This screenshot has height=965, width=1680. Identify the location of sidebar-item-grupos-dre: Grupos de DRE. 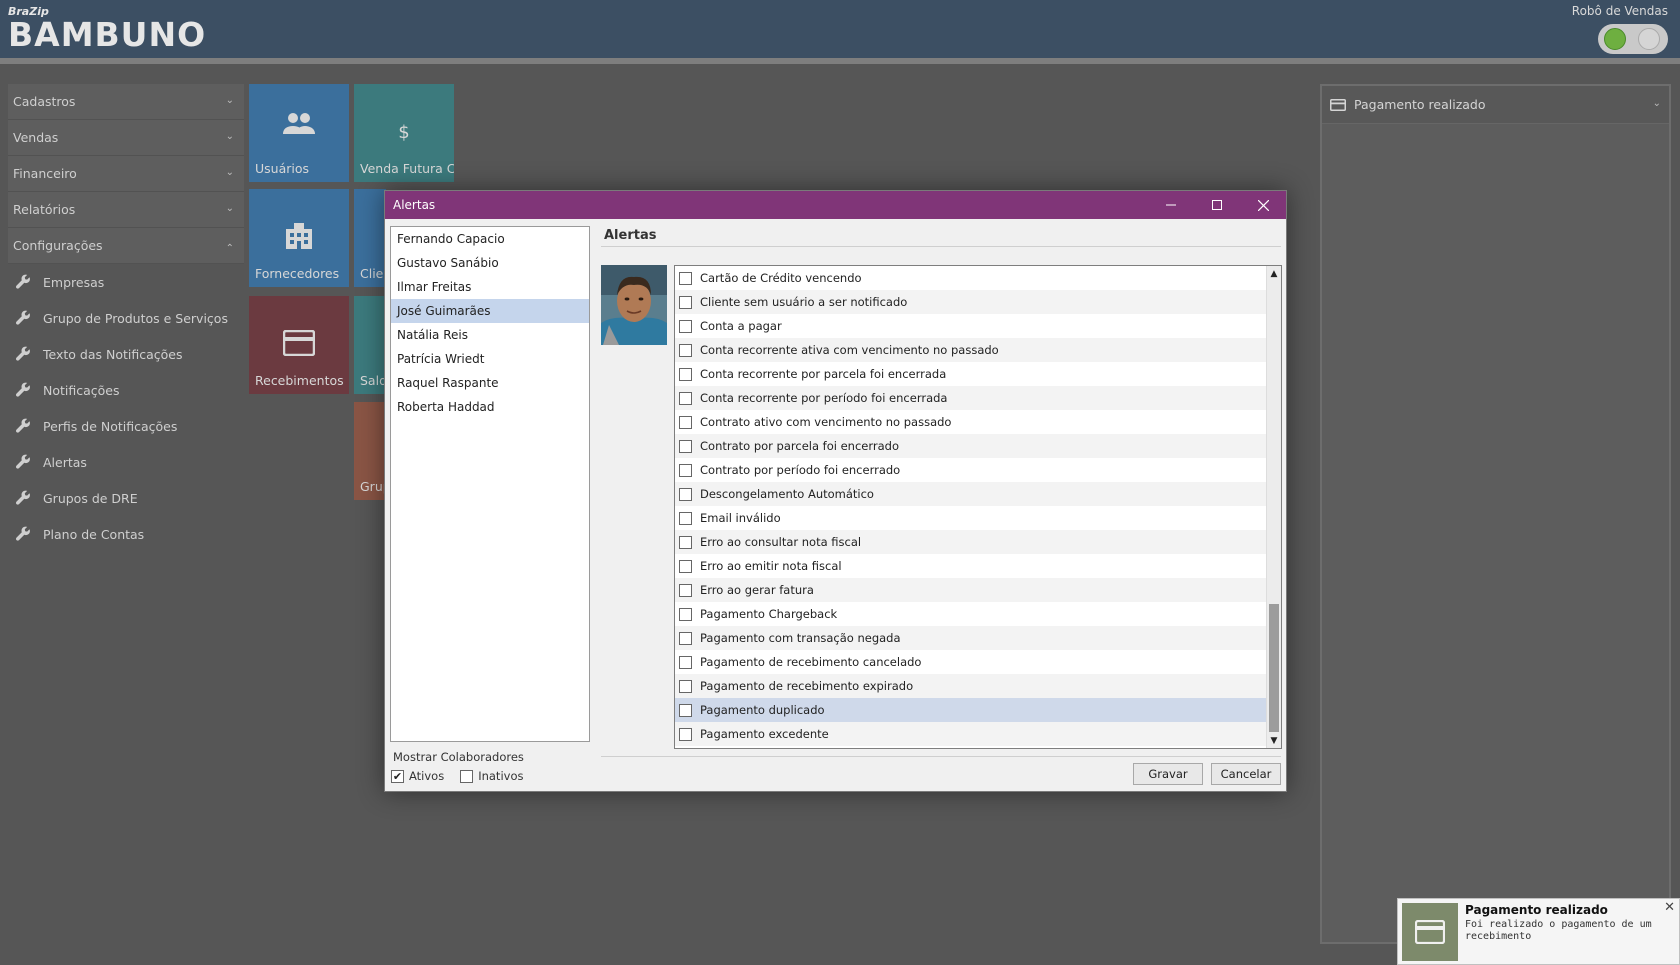
(126, 498).